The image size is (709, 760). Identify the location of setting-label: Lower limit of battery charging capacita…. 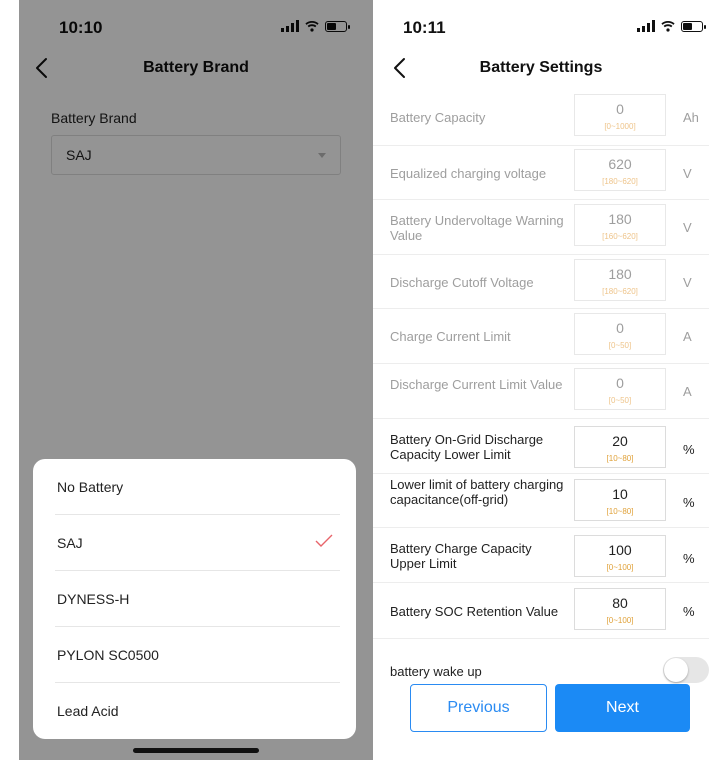
(477, 492).